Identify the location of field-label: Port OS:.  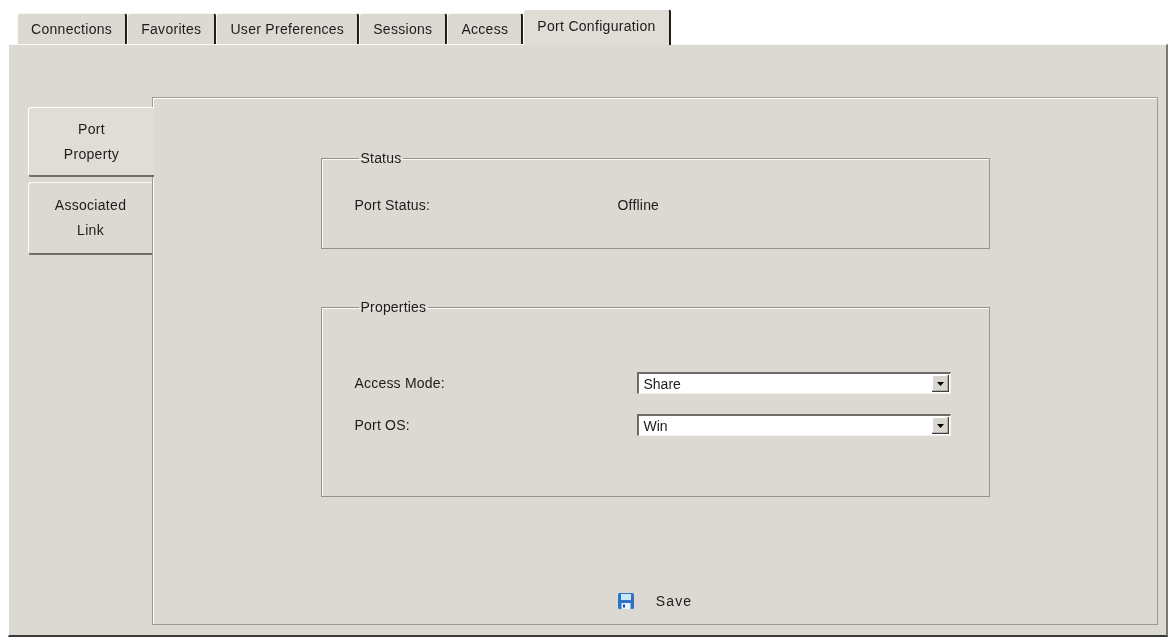
(382, 425).